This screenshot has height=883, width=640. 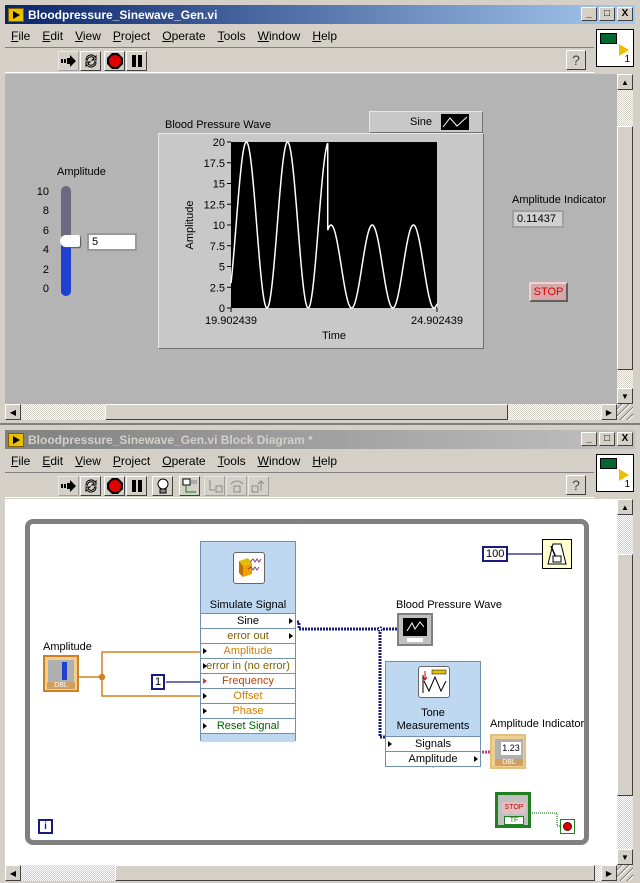 I want to click on terminal-phase: Phase, so click(x=248, y=710).